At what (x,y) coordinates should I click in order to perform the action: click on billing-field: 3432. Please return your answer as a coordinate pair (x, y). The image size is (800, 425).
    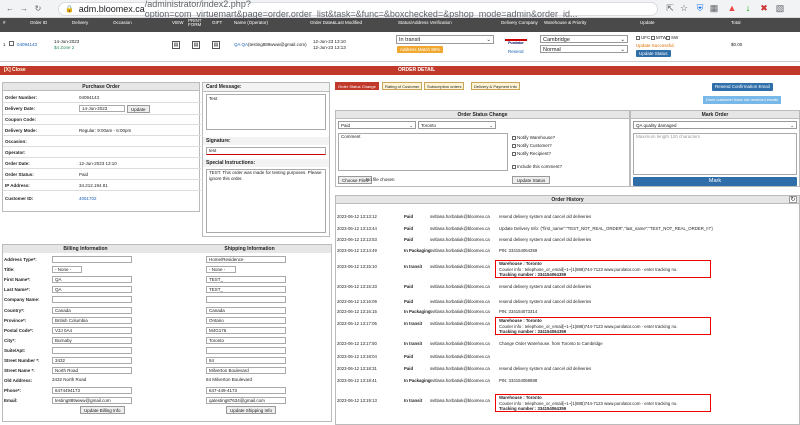
    Looking at the image, I should click on (92, 360).